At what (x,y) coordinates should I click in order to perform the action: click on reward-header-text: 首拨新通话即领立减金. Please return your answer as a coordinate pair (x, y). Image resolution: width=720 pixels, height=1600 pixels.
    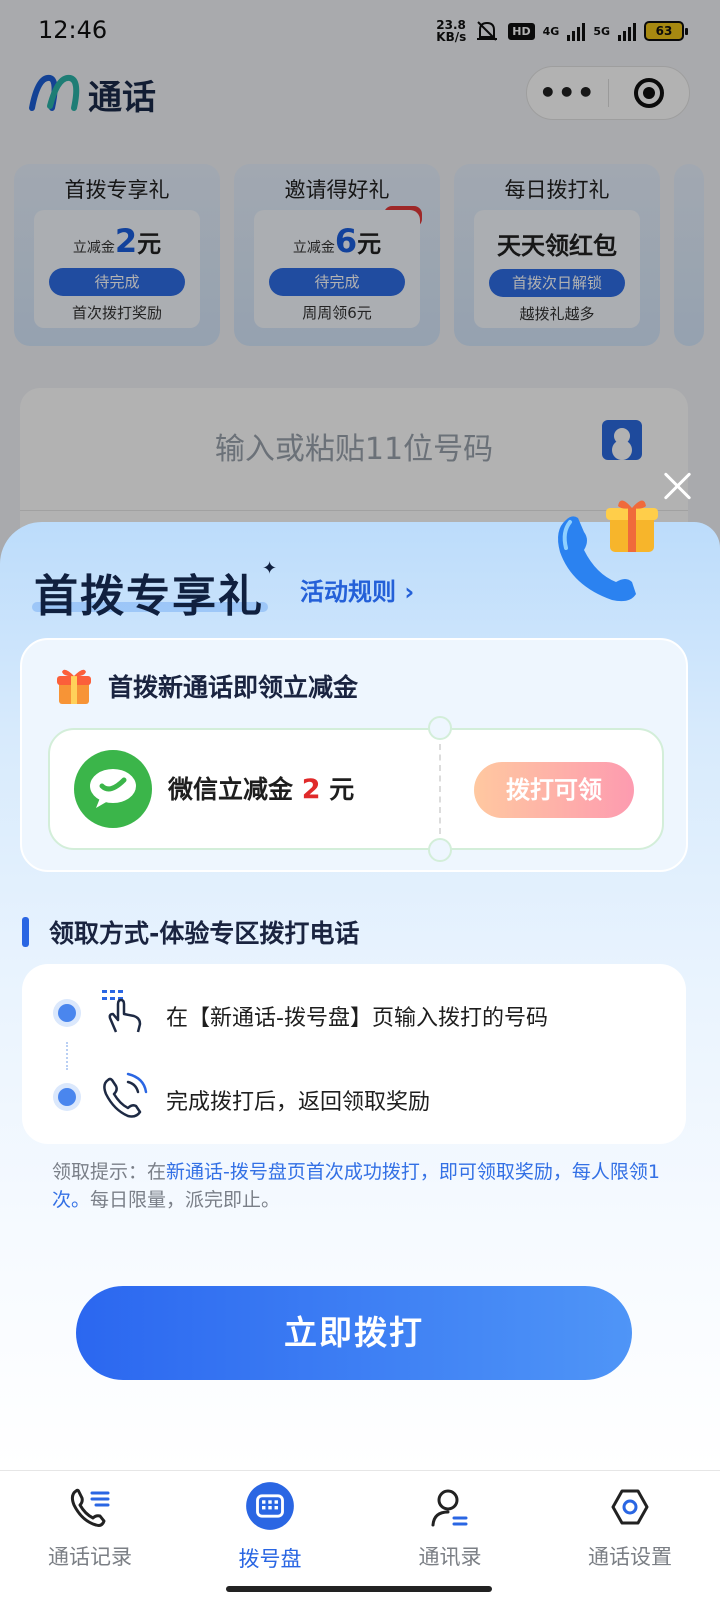
    Looking at the image, I should click on (233, 687).